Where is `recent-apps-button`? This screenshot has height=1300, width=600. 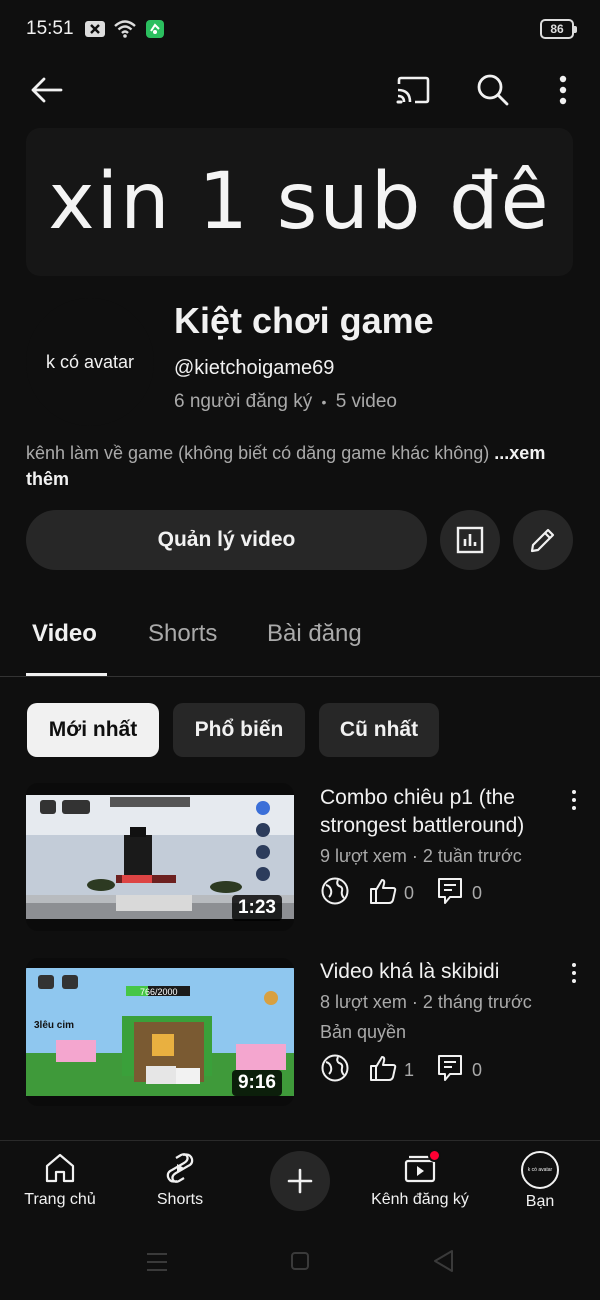
recent-apps-button is located at coordinates (157, 1264).